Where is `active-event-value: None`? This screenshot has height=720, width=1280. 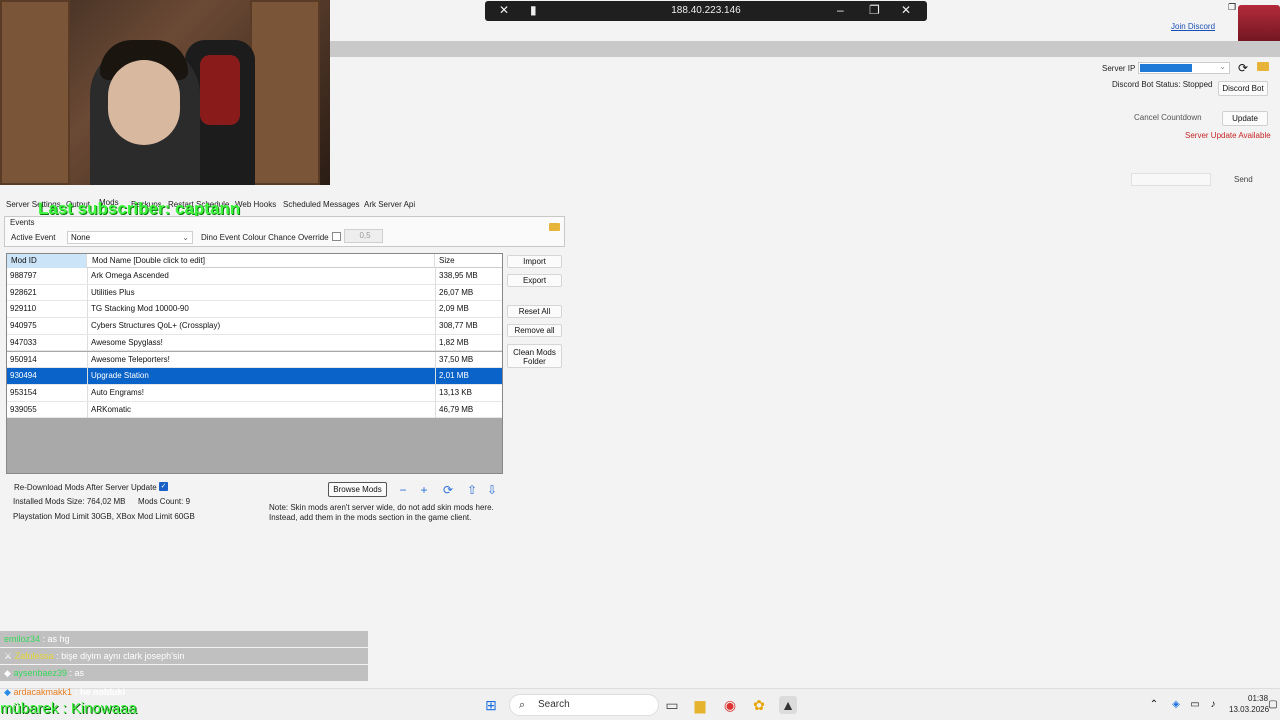 active-event-value: None is located at coordinates (81, 237).